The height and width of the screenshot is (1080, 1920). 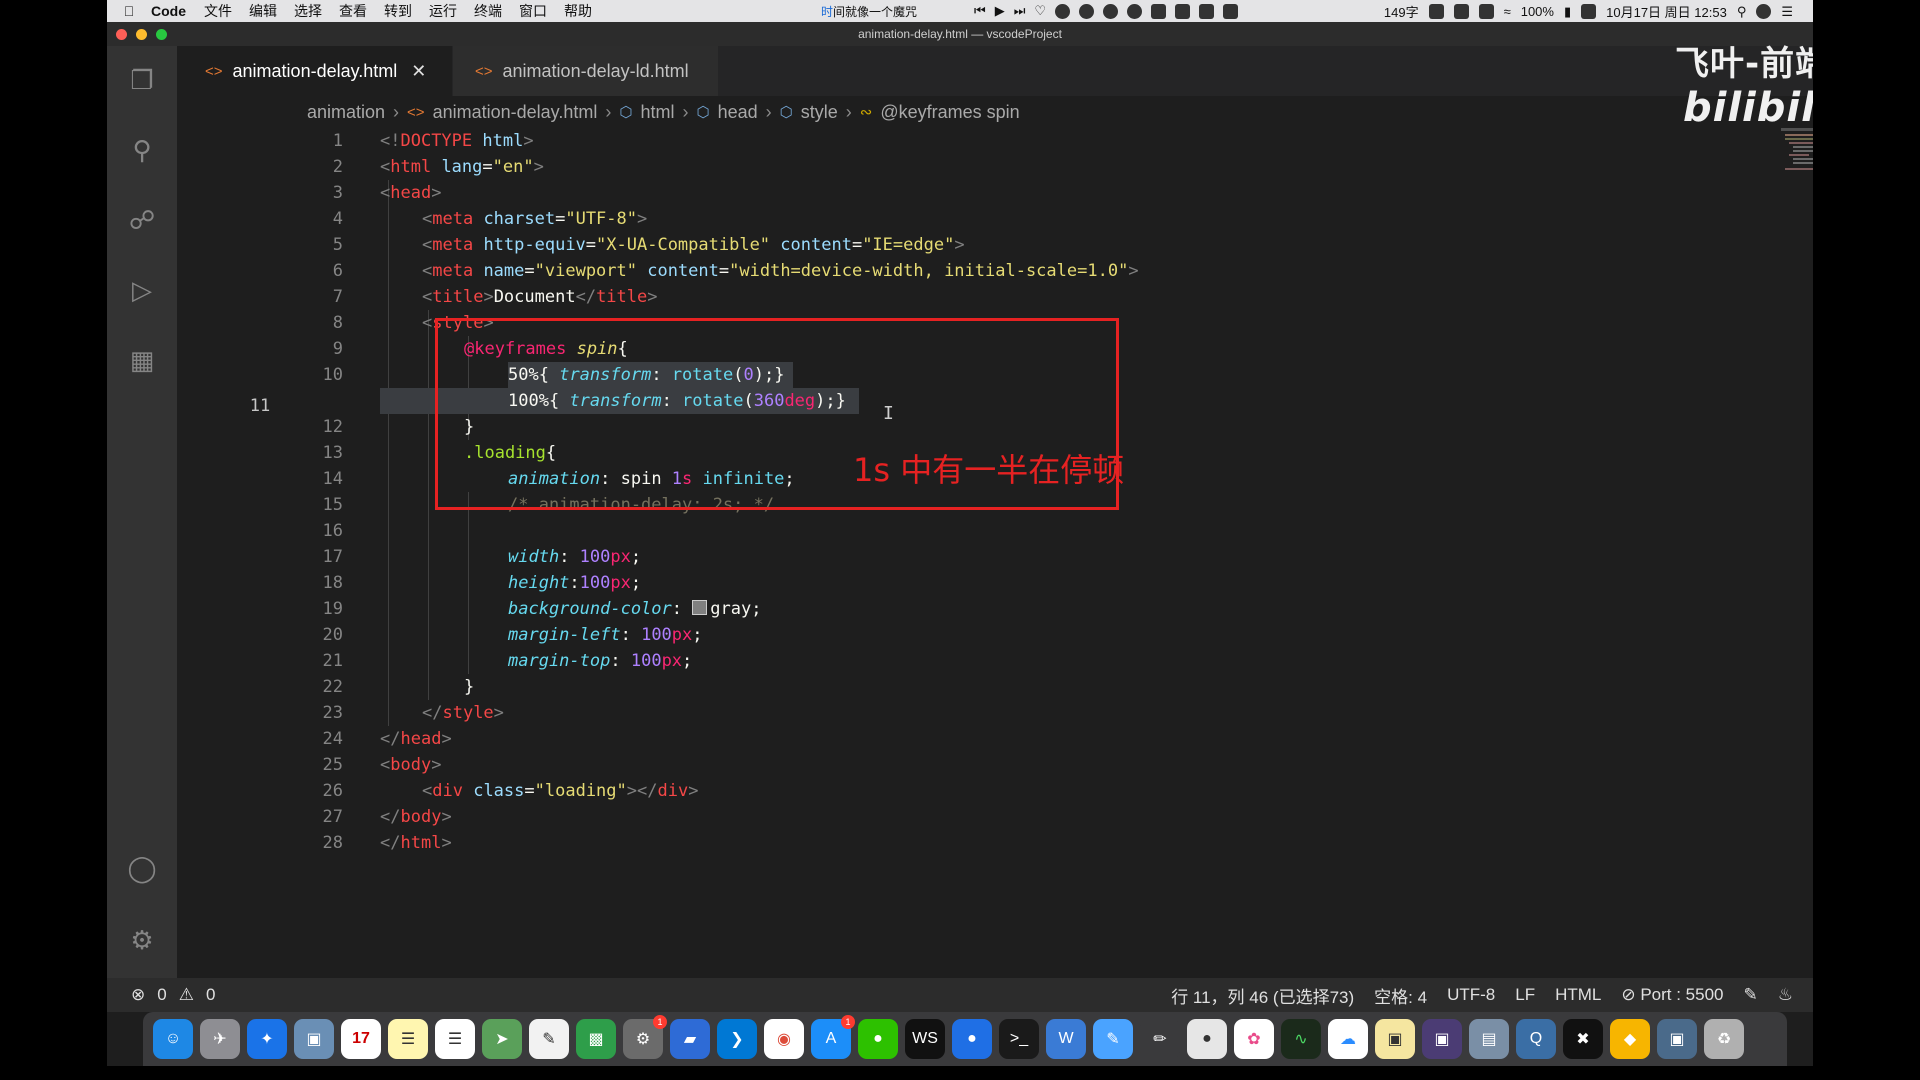 I want to click on capcut-icon: ✖, so click(x=1583, y=1039).